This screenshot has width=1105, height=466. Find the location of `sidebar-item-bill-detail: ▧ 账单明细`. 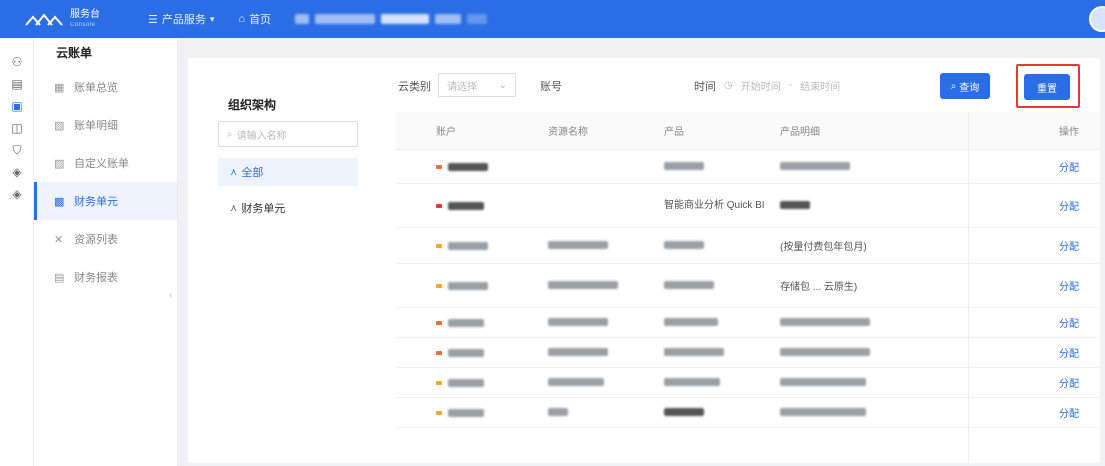

sidebar-item-bill-detail: ▧ 账单明细 is located at coordinates (105, 125).